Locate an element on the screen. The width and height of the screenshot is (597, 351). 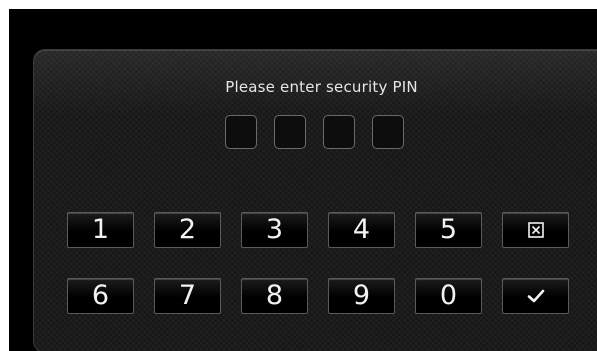
key-3-button: 3 is located at coordinates (274, 230).